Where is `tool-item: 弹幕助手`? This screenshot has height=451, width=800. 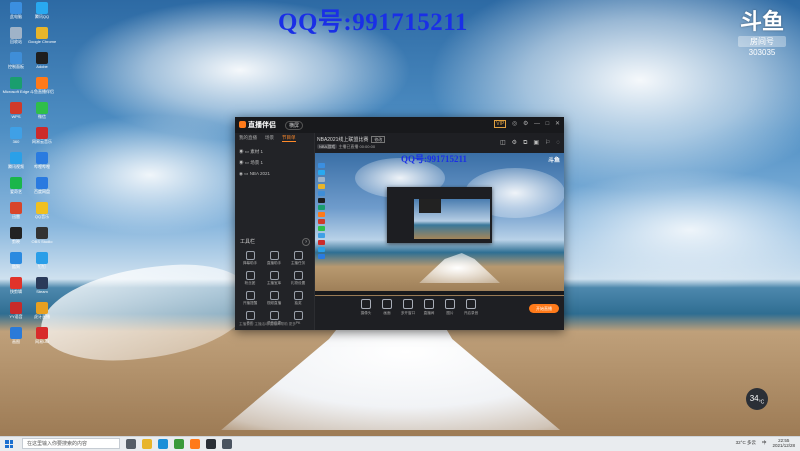 tool-item: 弹幕助手 is located at coordinates (250, 258).